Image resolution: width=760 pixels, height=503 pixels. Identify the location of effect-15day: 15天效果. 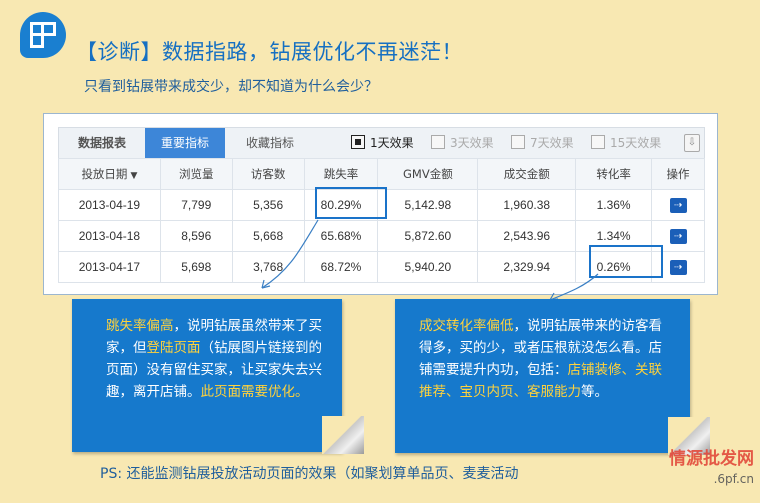
(626, 143).